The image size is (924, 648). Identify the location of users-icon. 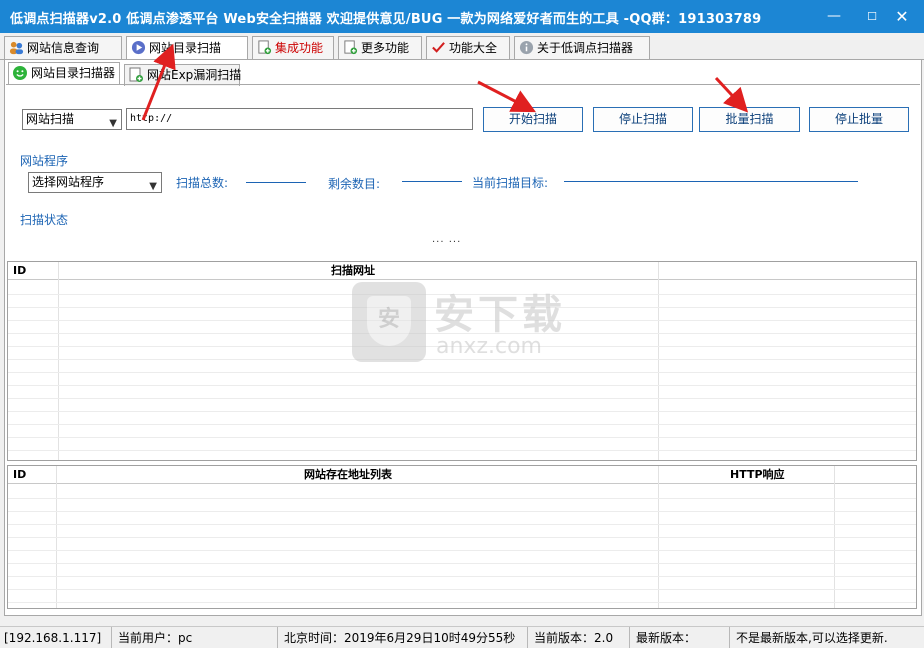
(16, 48).